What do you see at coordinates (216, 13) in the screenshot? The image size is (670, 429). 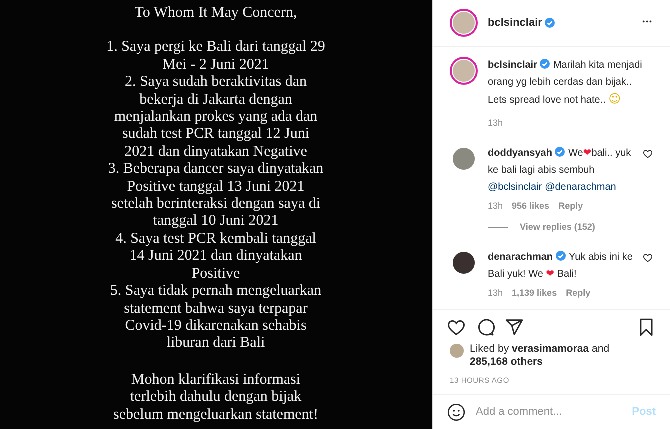 I see `statement-heading: To Whom It May Concern,` at bounding box center [216, 13].